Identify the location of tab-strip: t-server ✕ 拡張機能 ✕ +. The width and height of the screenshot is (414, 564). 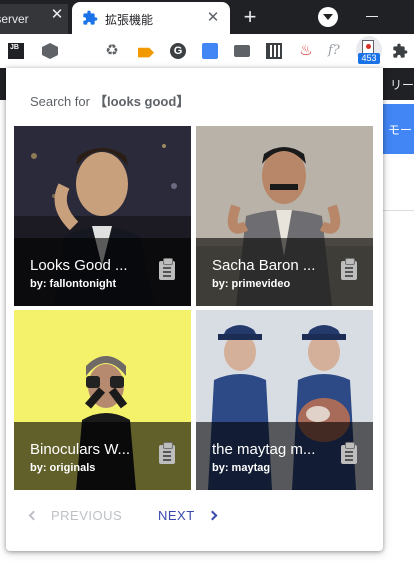
(207, 17).